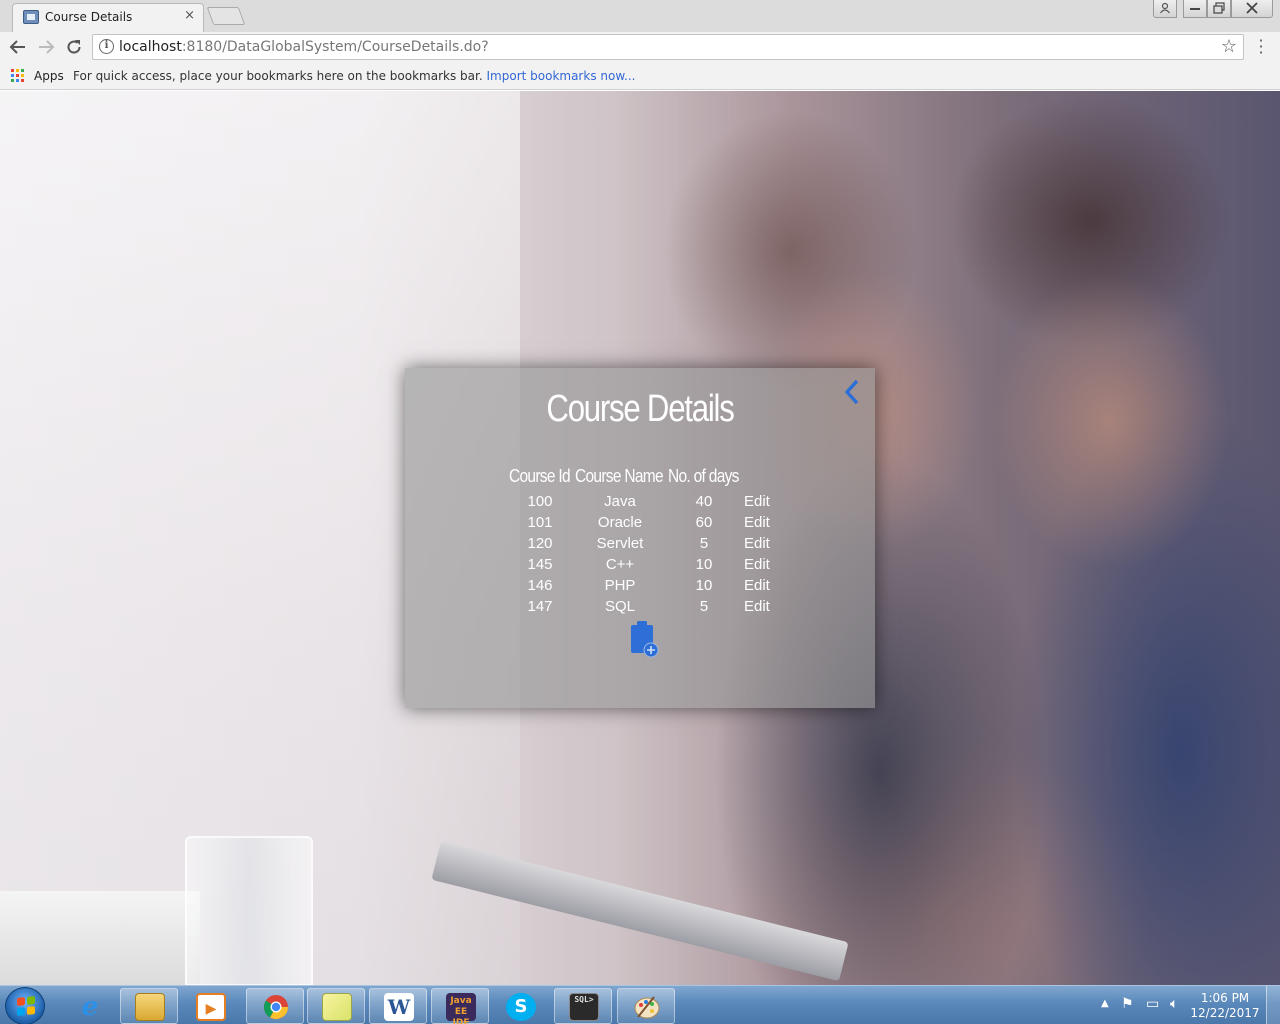  Describe the element at coordinates (620, 585) in the screenshot. I see `cell-course-name: PHP` at that location.